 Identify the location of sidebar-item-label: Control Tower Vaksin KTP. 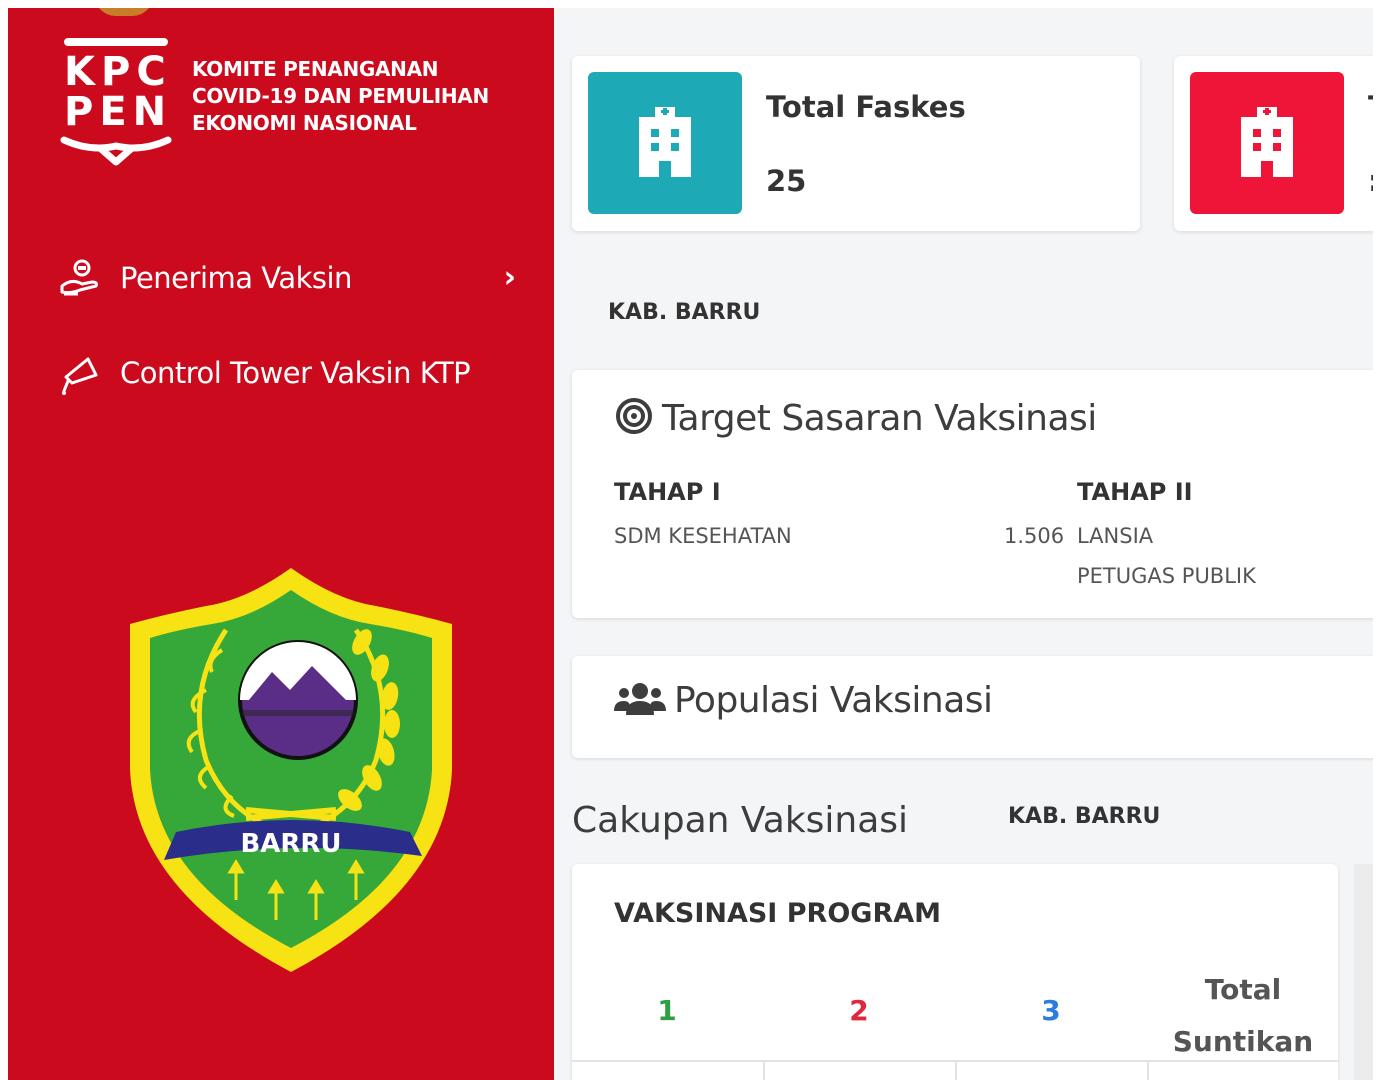
(295, 373).